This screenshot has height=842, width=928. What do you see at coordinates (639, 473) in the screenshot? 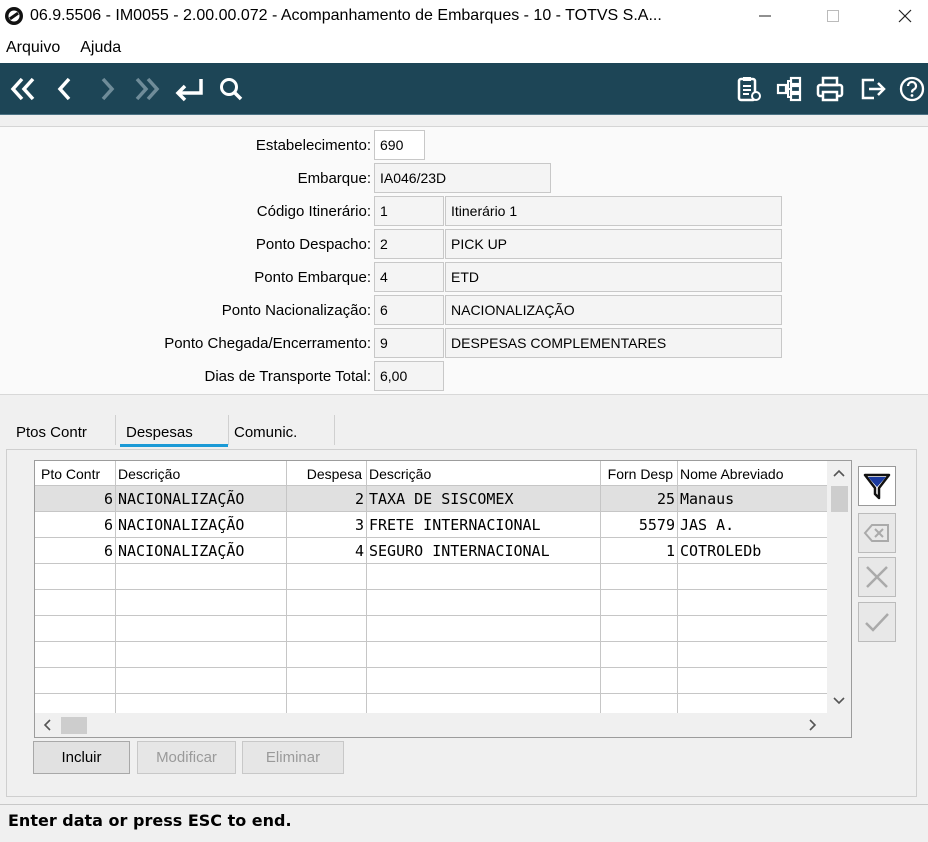
I see `col-forn-desp: Forn Desp` at bounding box center [639, 473].